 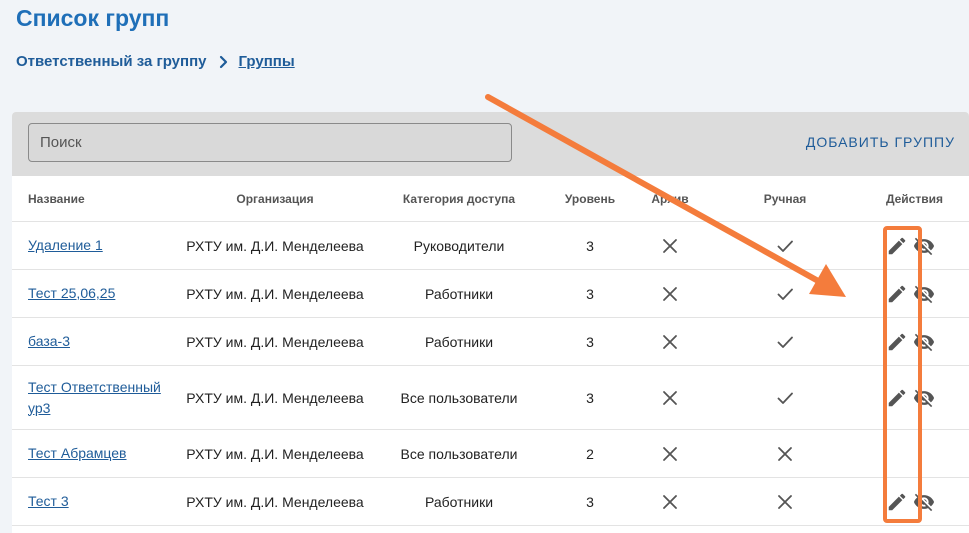 What do you see at coordinates (87, 341) in the screenshot?
I see `cell-name: база-3` at bounding box center [87, 341].